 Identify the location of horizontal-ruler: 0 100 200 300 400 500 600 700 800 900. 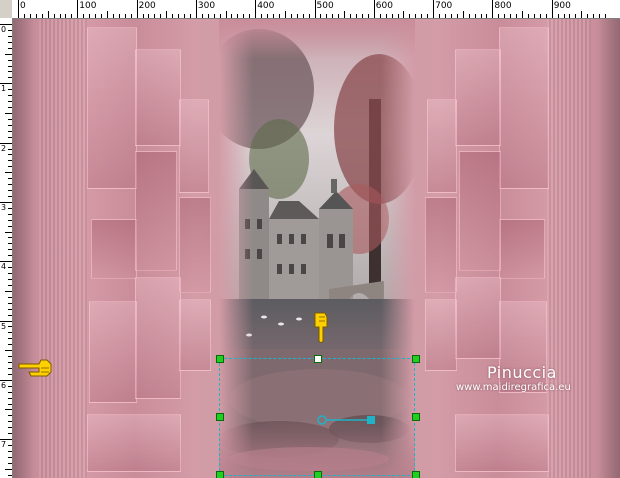
(310, 9).